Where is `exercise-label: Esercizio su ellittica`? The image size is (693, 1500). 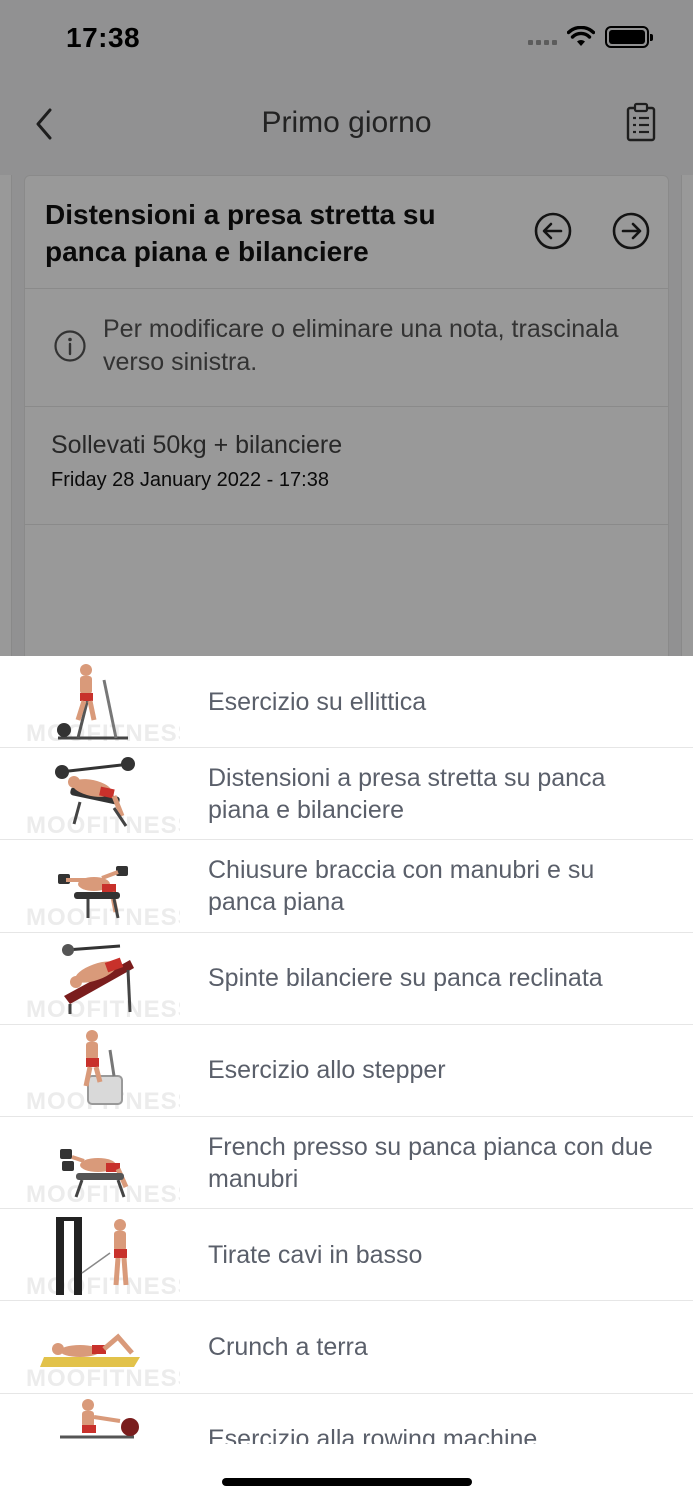
exercise-label: Esercizio su ellittica is located at coordinates (317, 701).